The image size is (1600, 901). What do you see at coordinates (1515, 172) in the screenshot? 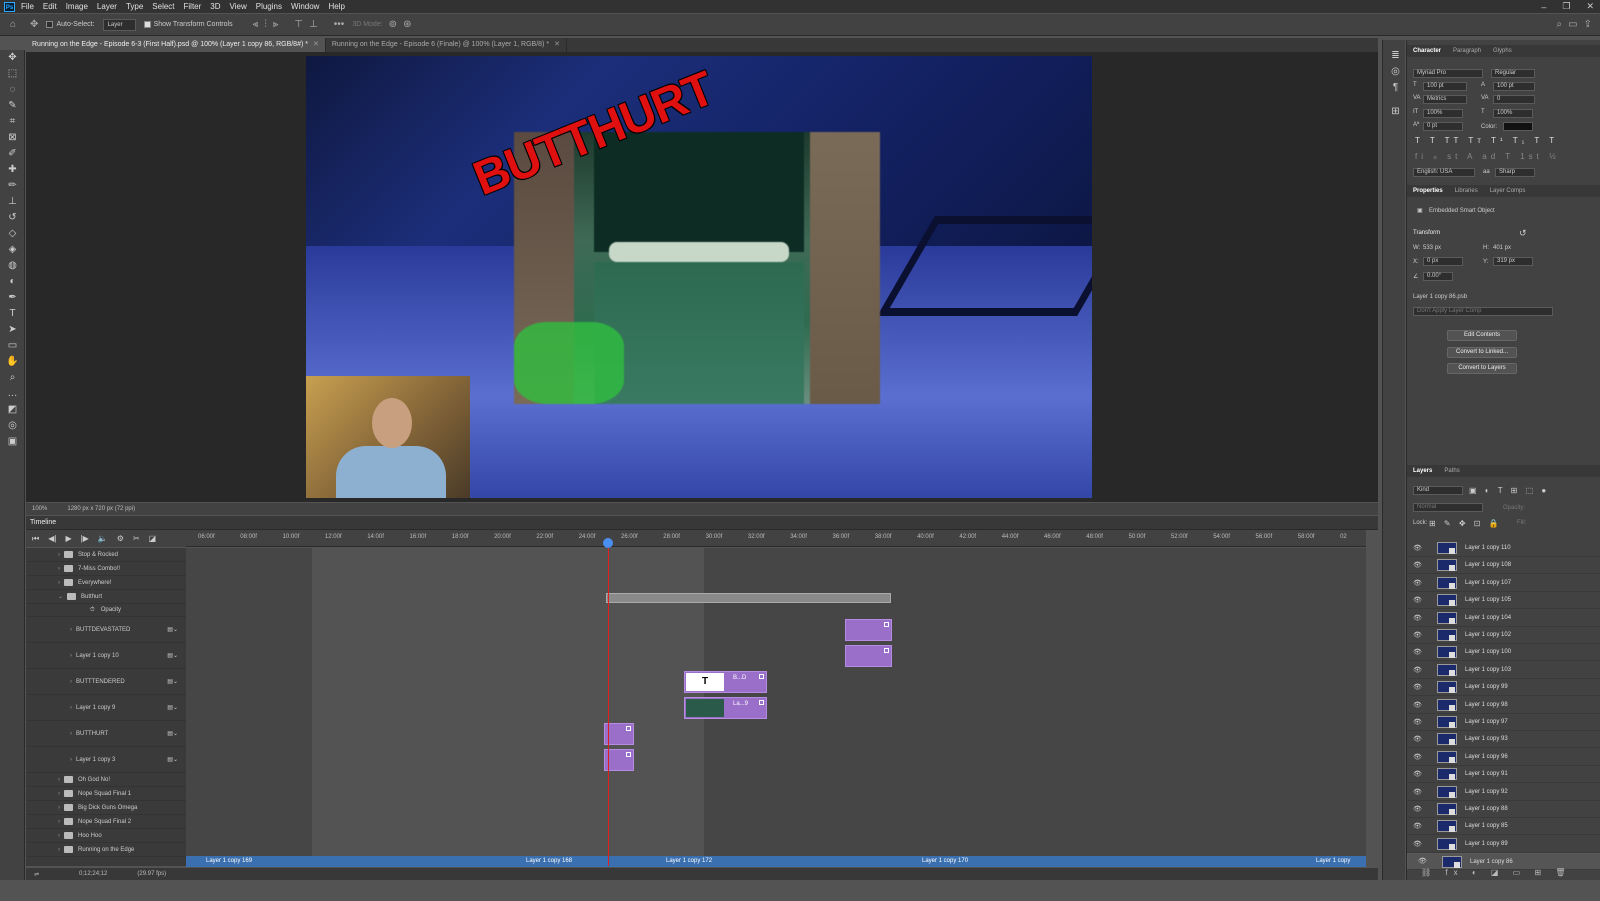
I see `antialias-select: Sharp` at bounding box center [1515, 172].